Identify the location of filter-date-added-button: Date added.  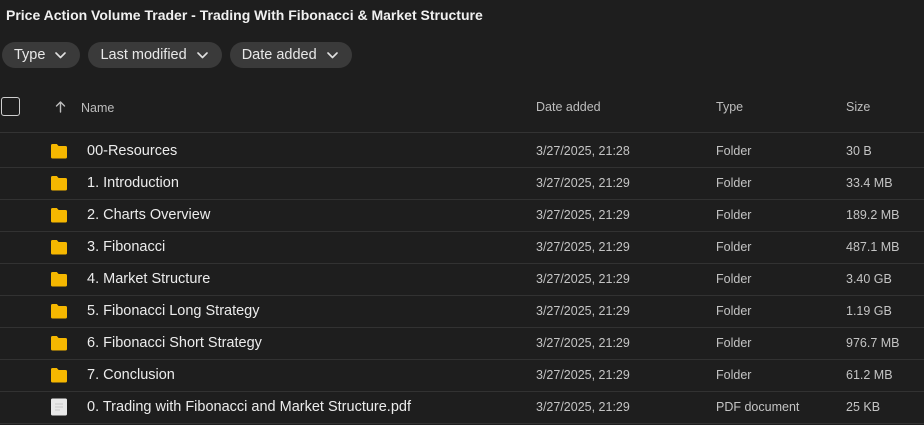
(290, 55).